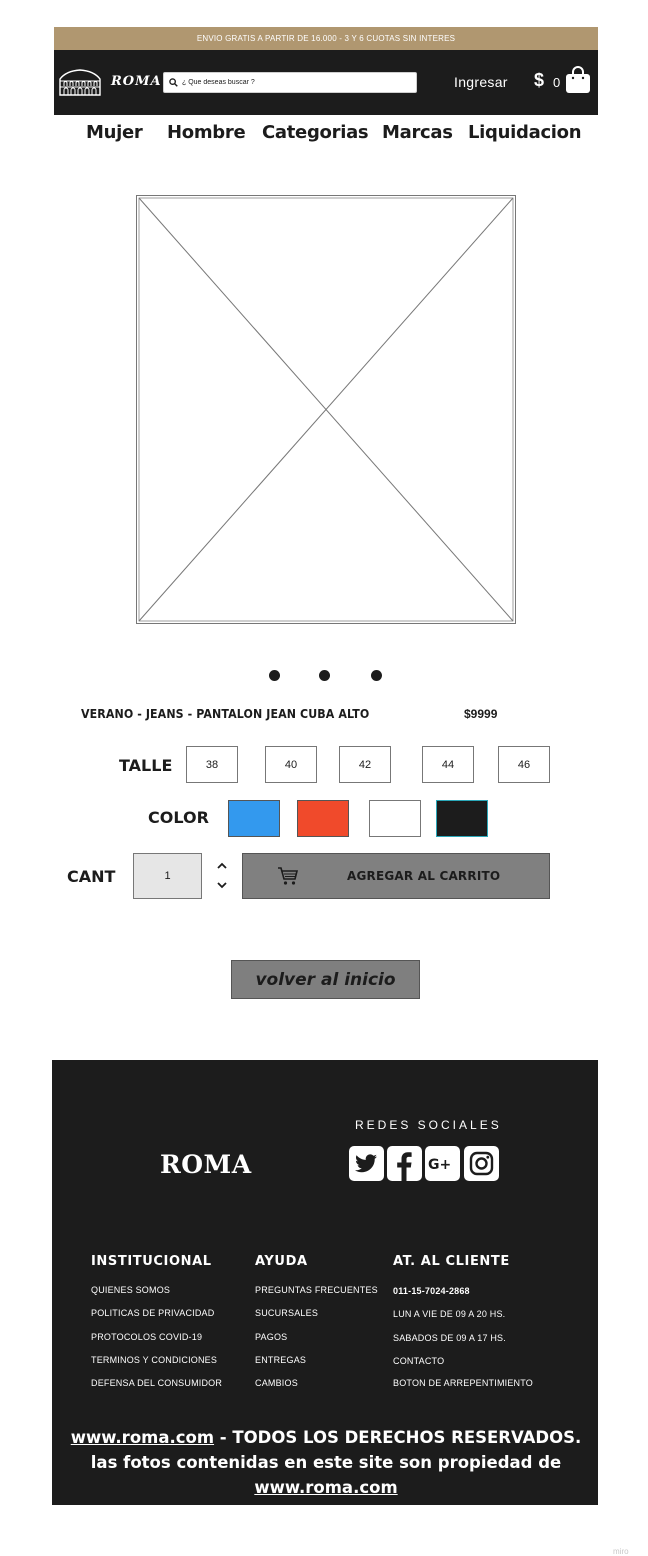  I want to click on color-swatch-blue, so click(254, 818).